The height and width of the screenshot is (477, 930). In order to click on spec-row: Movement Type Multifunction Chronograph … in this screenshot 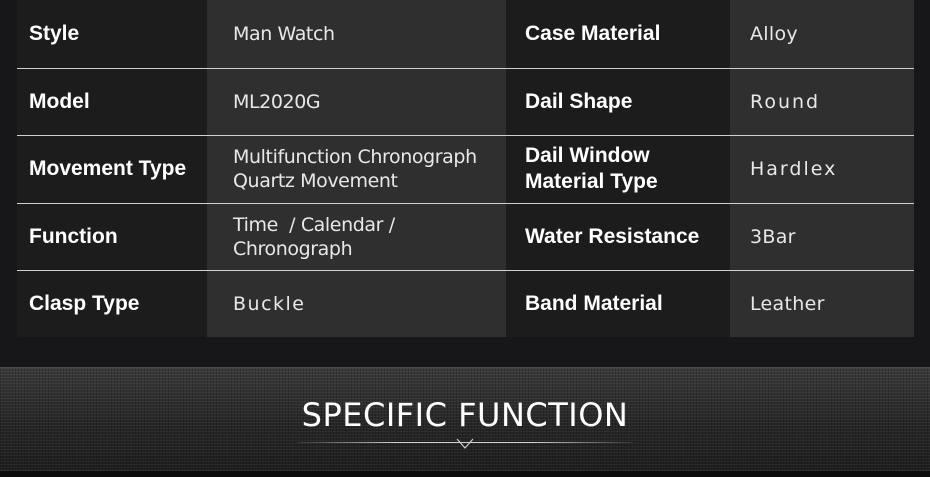, I will do `click(465, 169)`.